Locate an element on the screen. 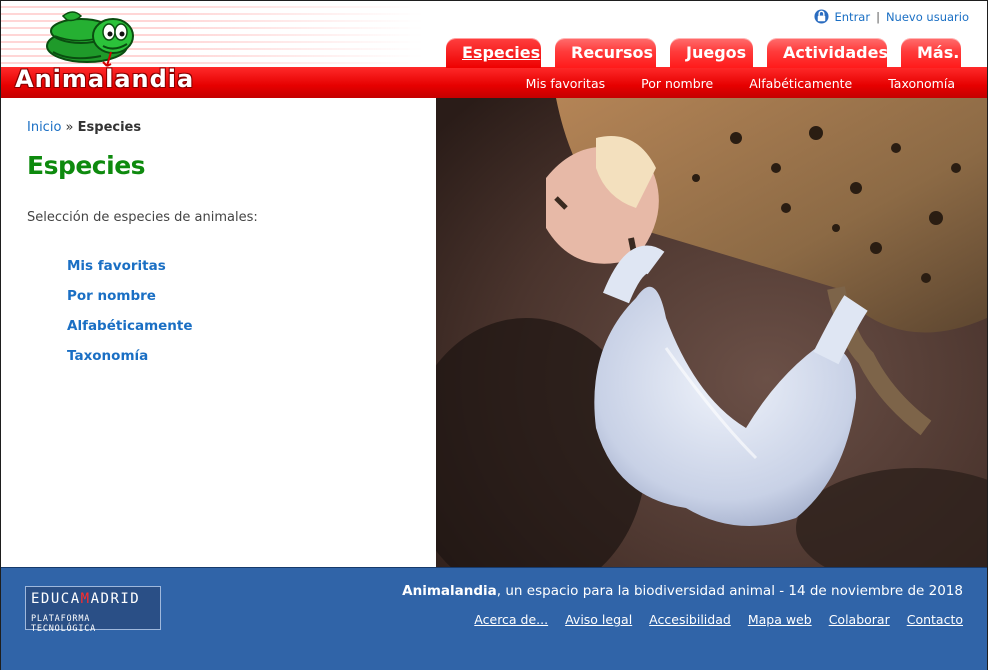 The height and width of the screenshot is (670, 988). tab-recursos: Recursos is located at coordinates (605, 53).